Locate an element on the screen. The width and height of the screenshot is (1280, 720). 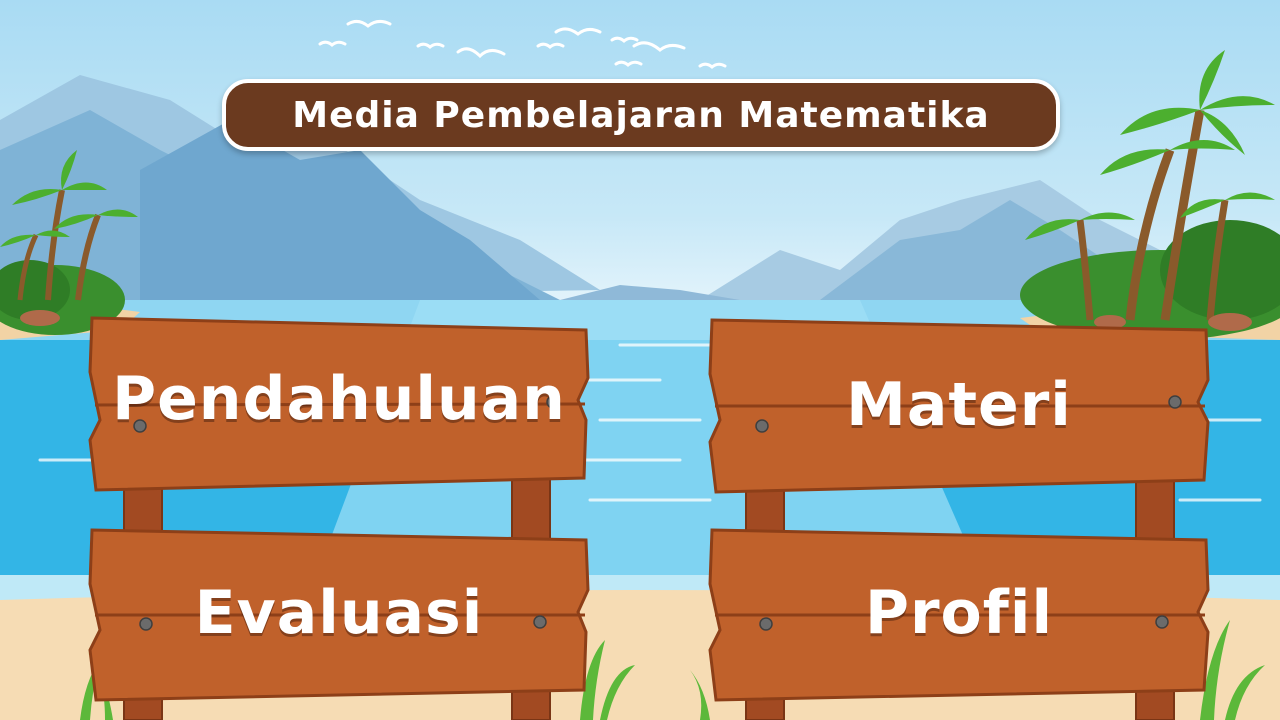
title-banner: Media Pembelajaran Matematika is located at coordinates (641, 115).